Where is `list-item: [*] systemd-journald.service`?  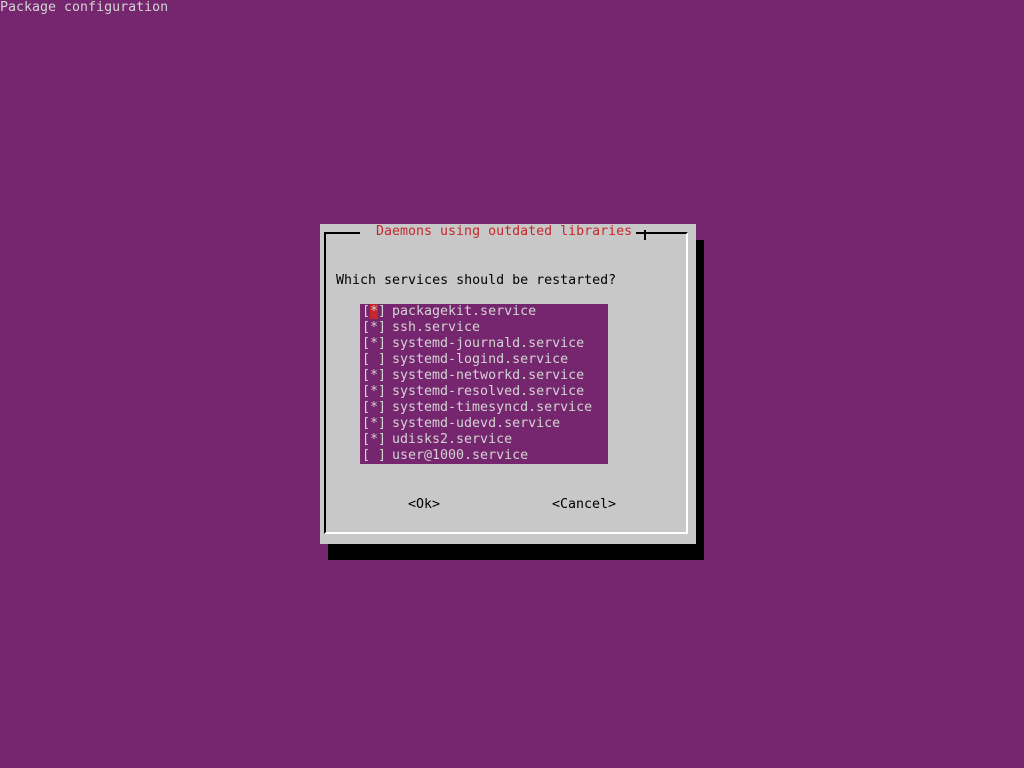 list-item: [*] systemd-journald.service is located at coordinates (484, 344).